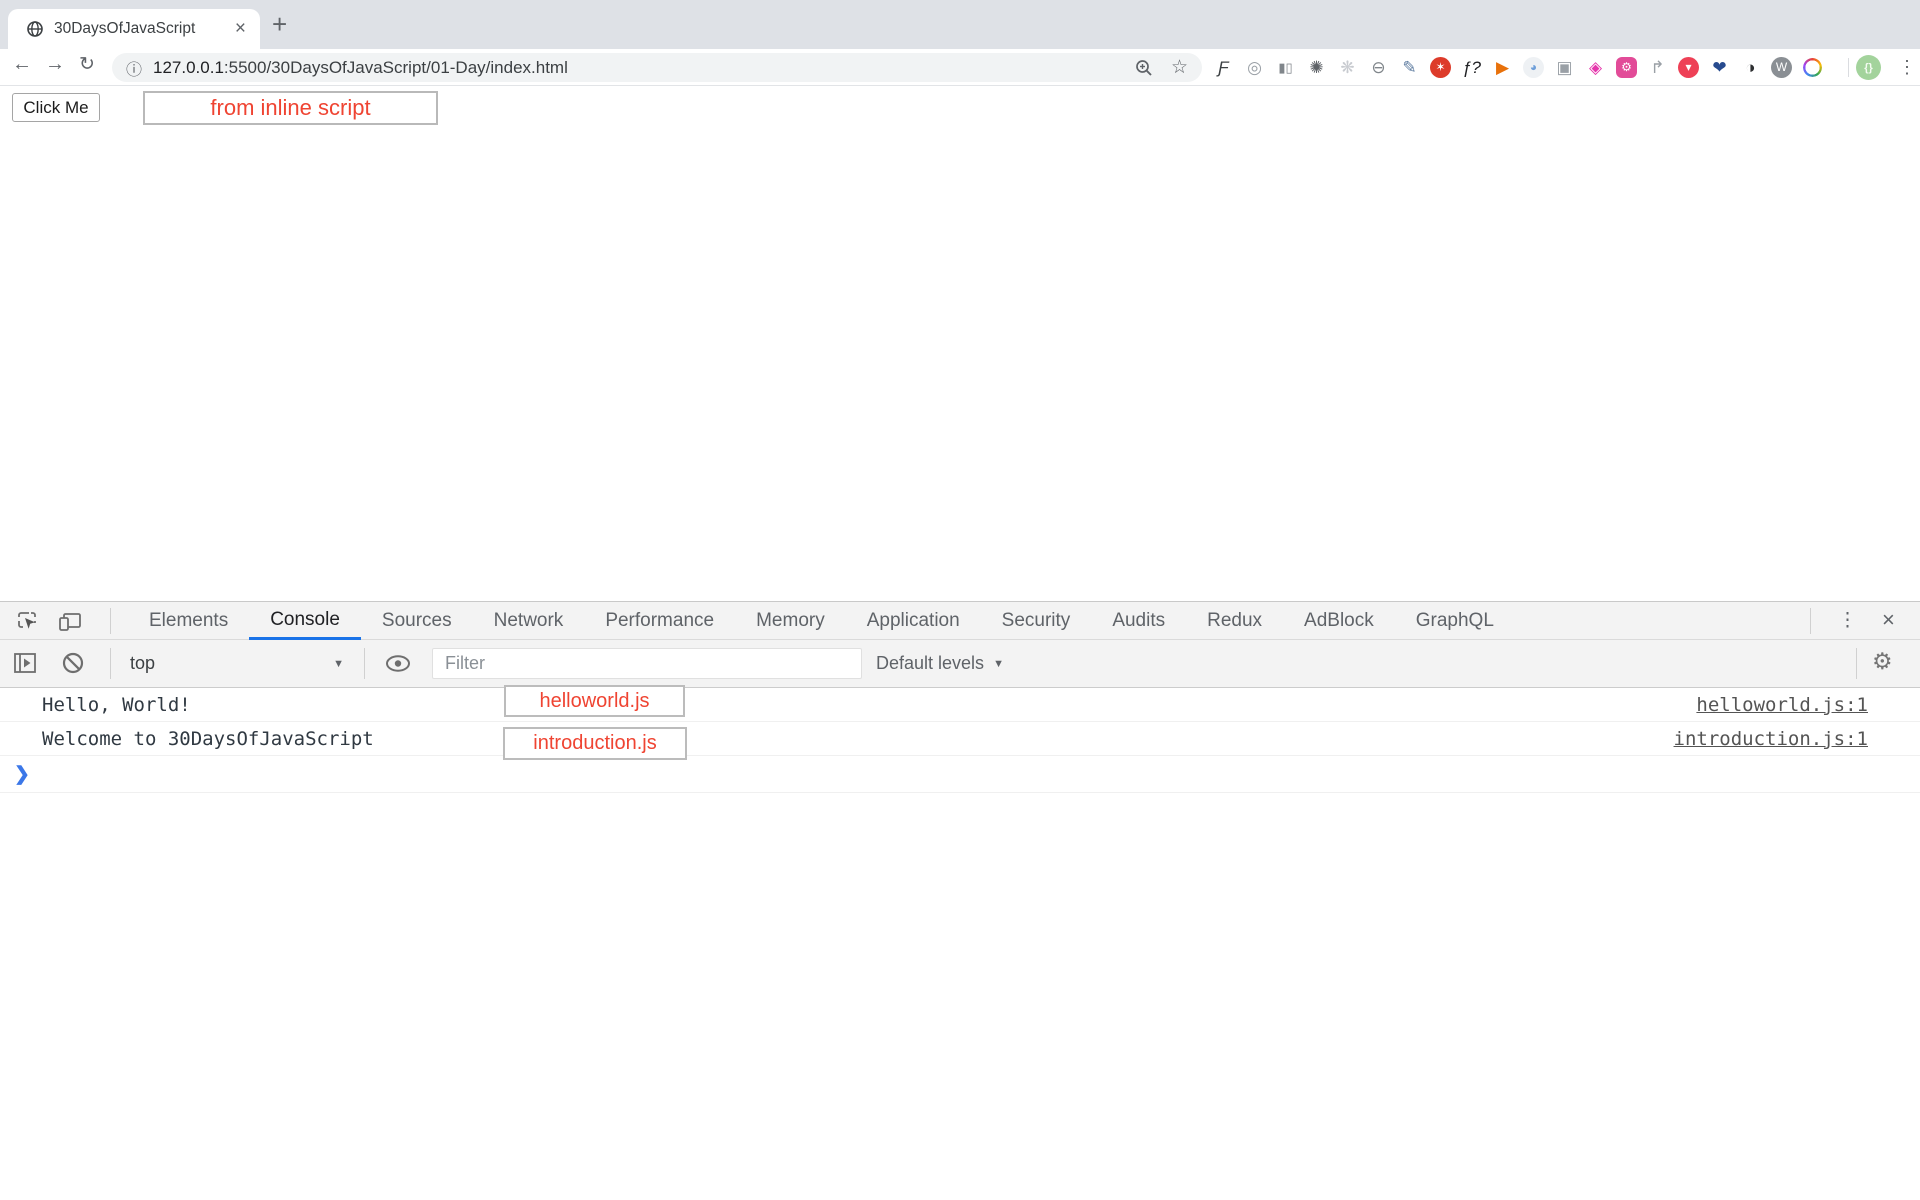 The width and height of the screenshot is (1920, 1200). I want to click on click-me-button: Click Me, so click(56, 107).